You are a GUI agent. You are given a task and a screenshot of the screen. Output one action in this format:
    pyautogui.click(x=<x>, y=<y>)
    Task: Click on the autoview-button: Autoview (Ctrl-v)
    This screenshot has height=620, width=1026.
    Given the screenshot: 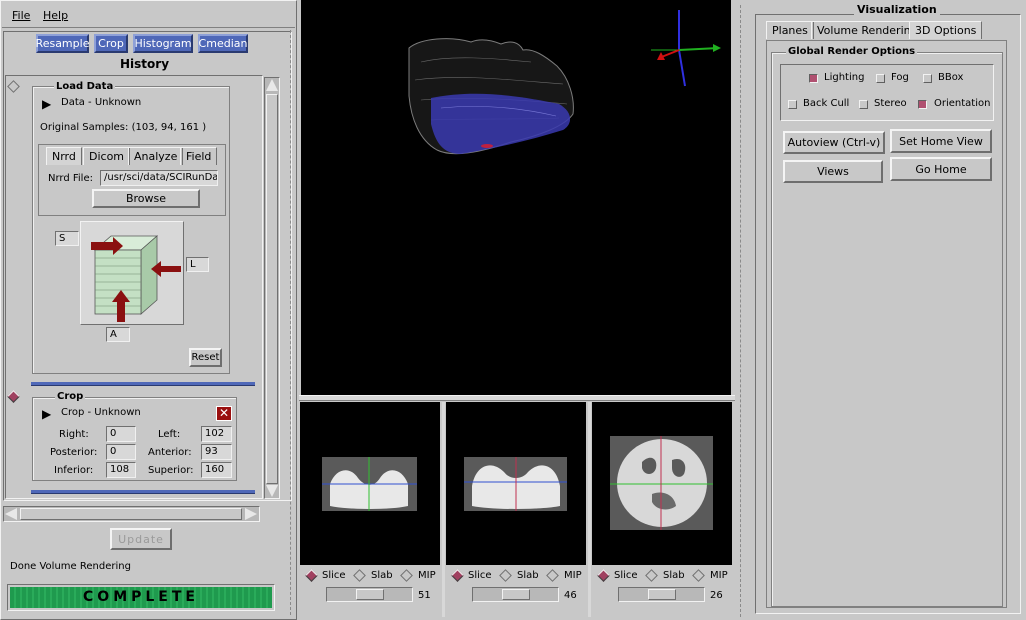 What is the action you would take?
    pyautogui.click(x=834, y=142)
    